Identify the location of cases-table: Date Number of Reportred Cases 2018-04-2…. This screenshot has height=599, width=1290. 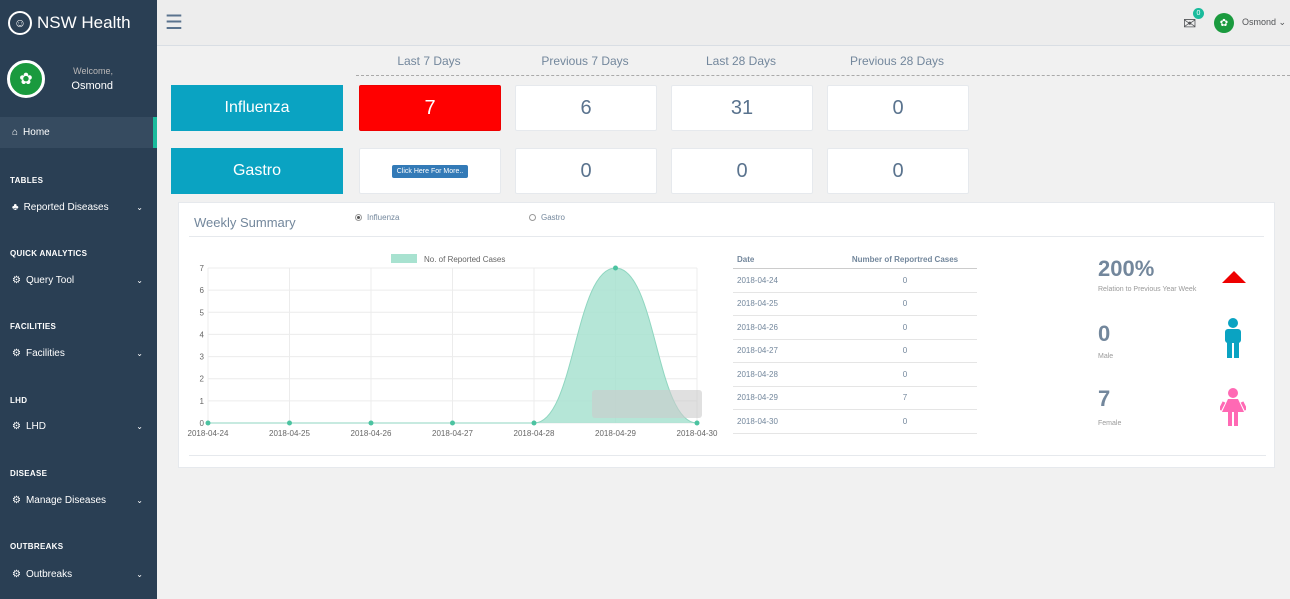
(855, 342).